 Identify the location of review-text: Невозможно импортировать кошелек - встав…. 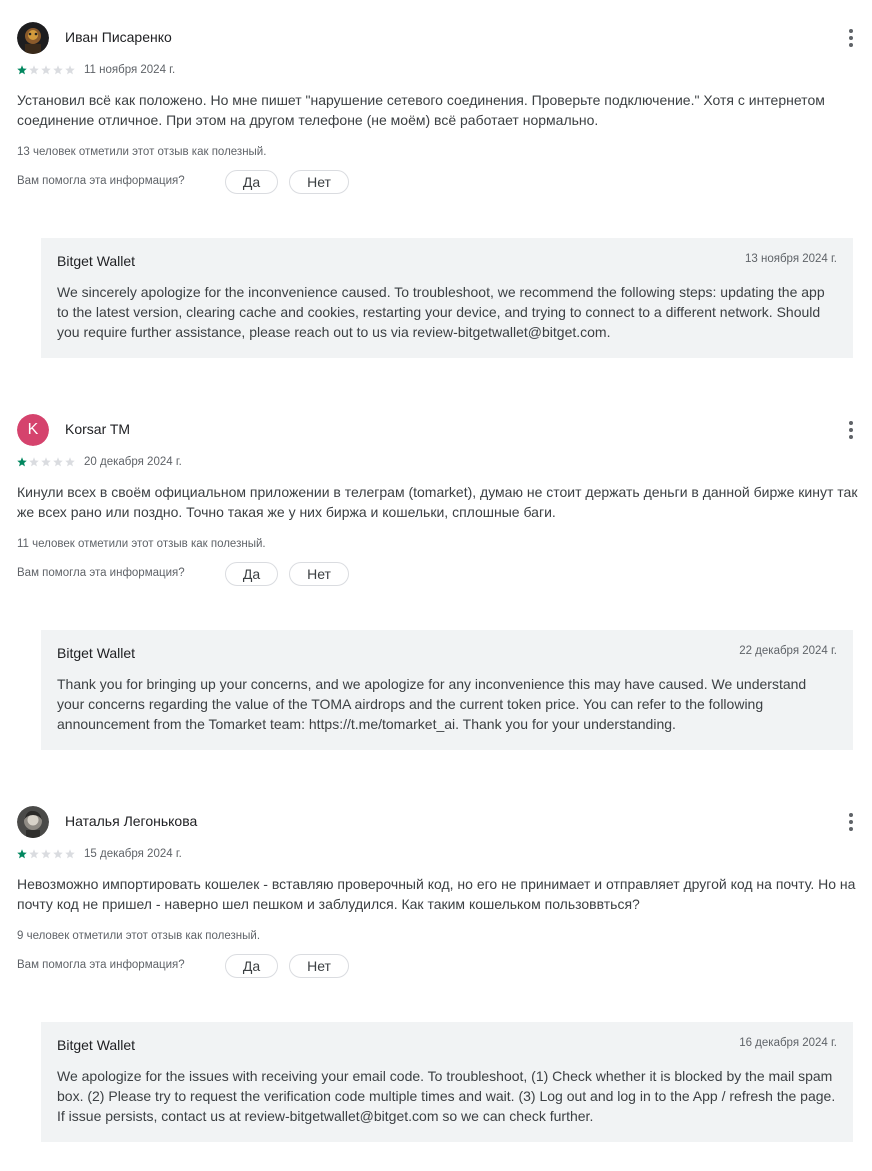
(436, 894).